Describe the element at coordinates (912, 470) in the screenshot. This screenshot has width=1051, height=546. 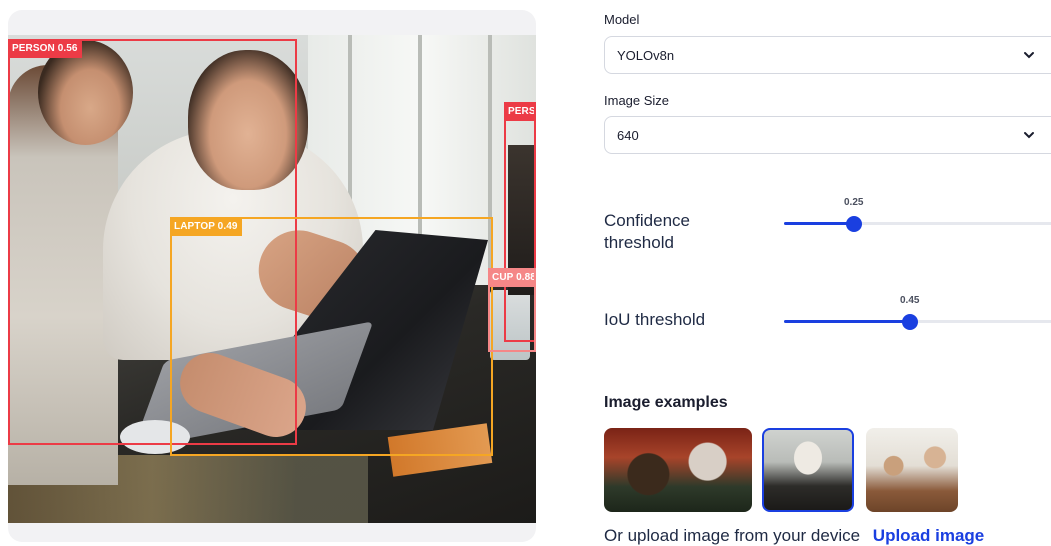
I see `example-thumbnail-dinner` at that location.